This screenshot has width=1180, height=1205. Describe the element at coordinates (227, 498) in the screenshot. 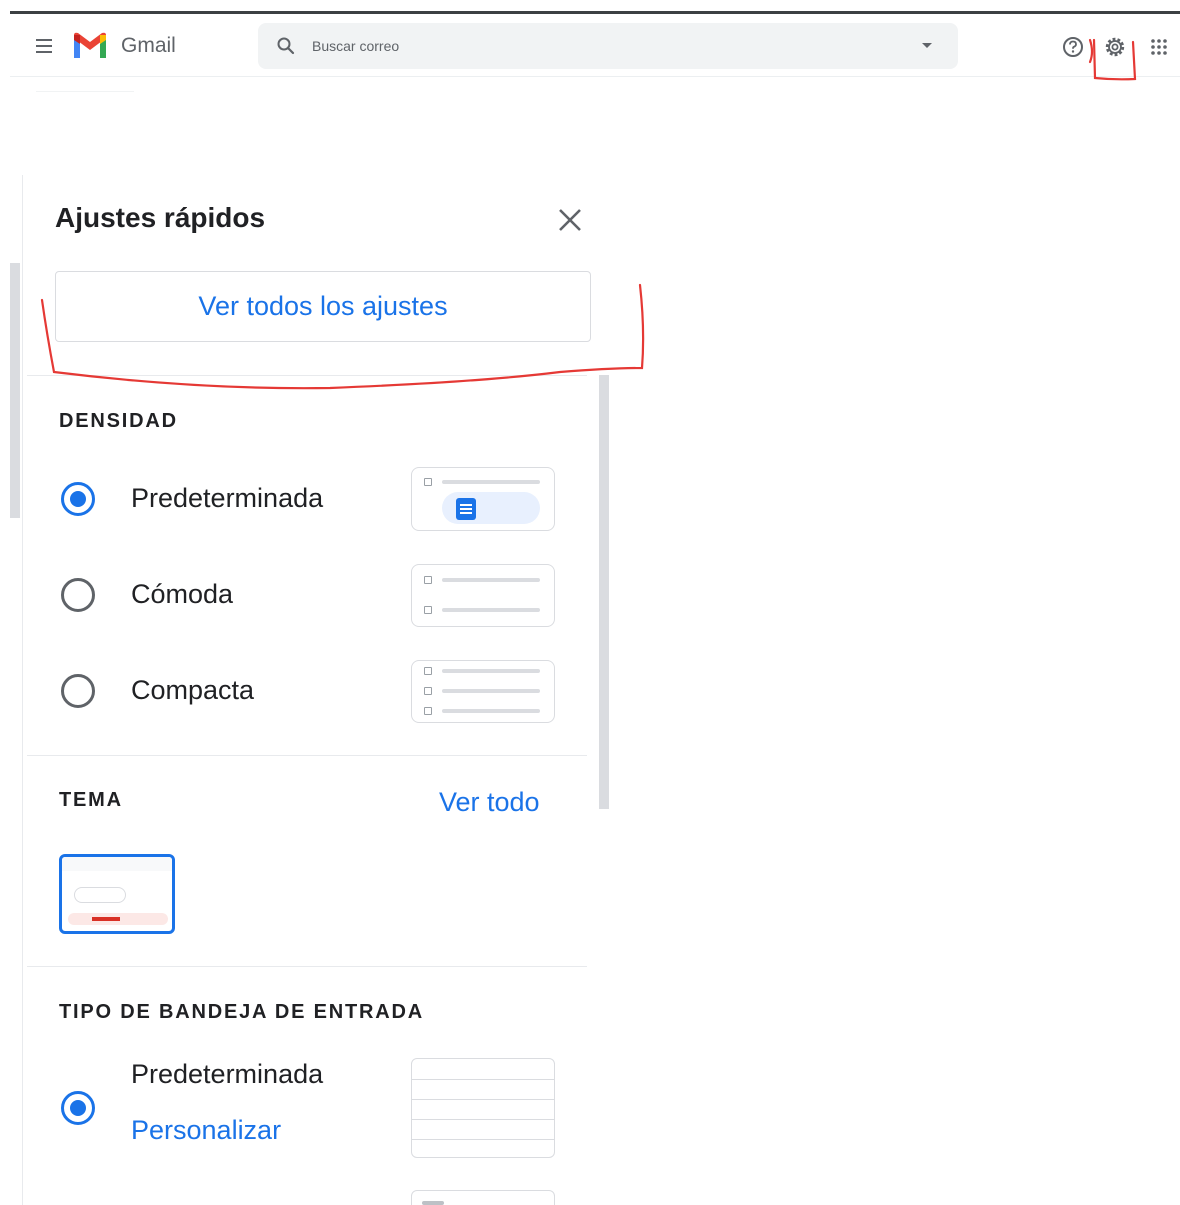

I see `density-default-label: Predeterminada` at that location.